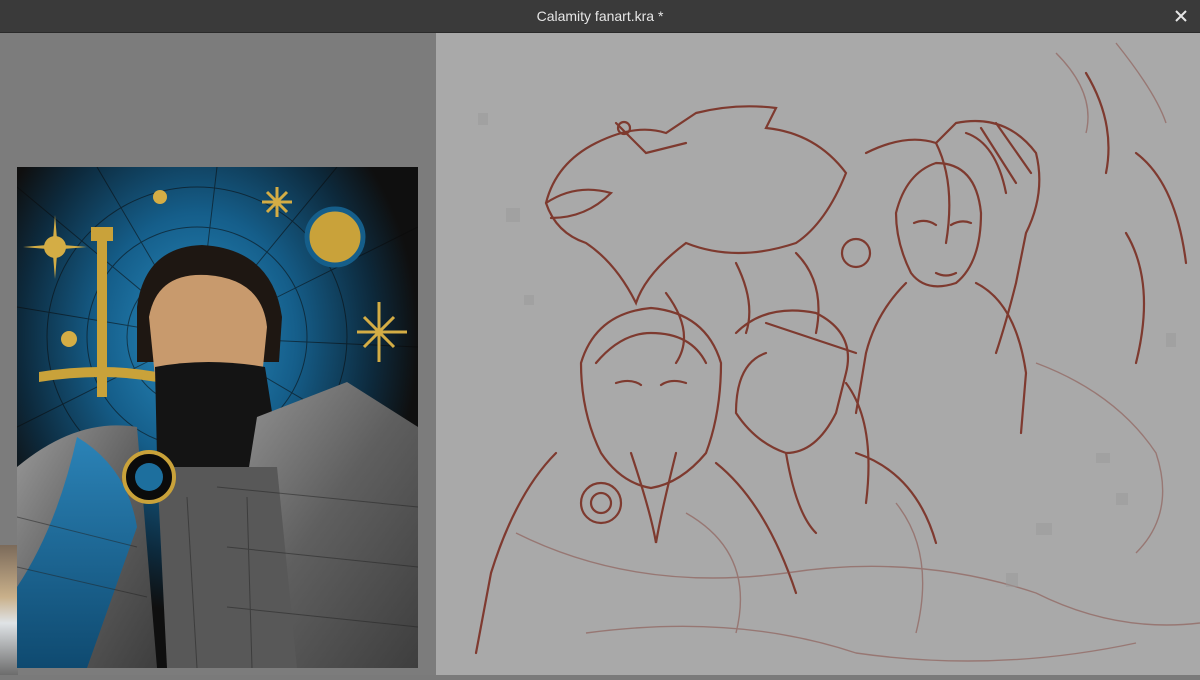 The height and width of the screenshot is (680, 1200). I want to click on partial-thumbnail, so click(9, 610).